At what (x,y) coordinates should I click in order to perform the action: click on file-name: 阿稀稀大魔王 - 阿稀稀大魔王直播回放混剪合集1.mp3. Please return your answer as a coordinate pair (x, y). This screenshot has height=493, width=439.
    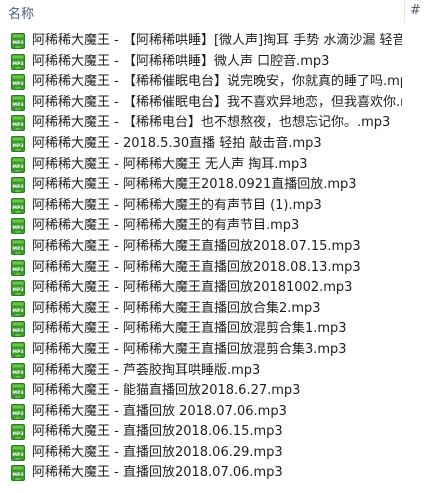
    Looking at the image, I should click on (189, 329).